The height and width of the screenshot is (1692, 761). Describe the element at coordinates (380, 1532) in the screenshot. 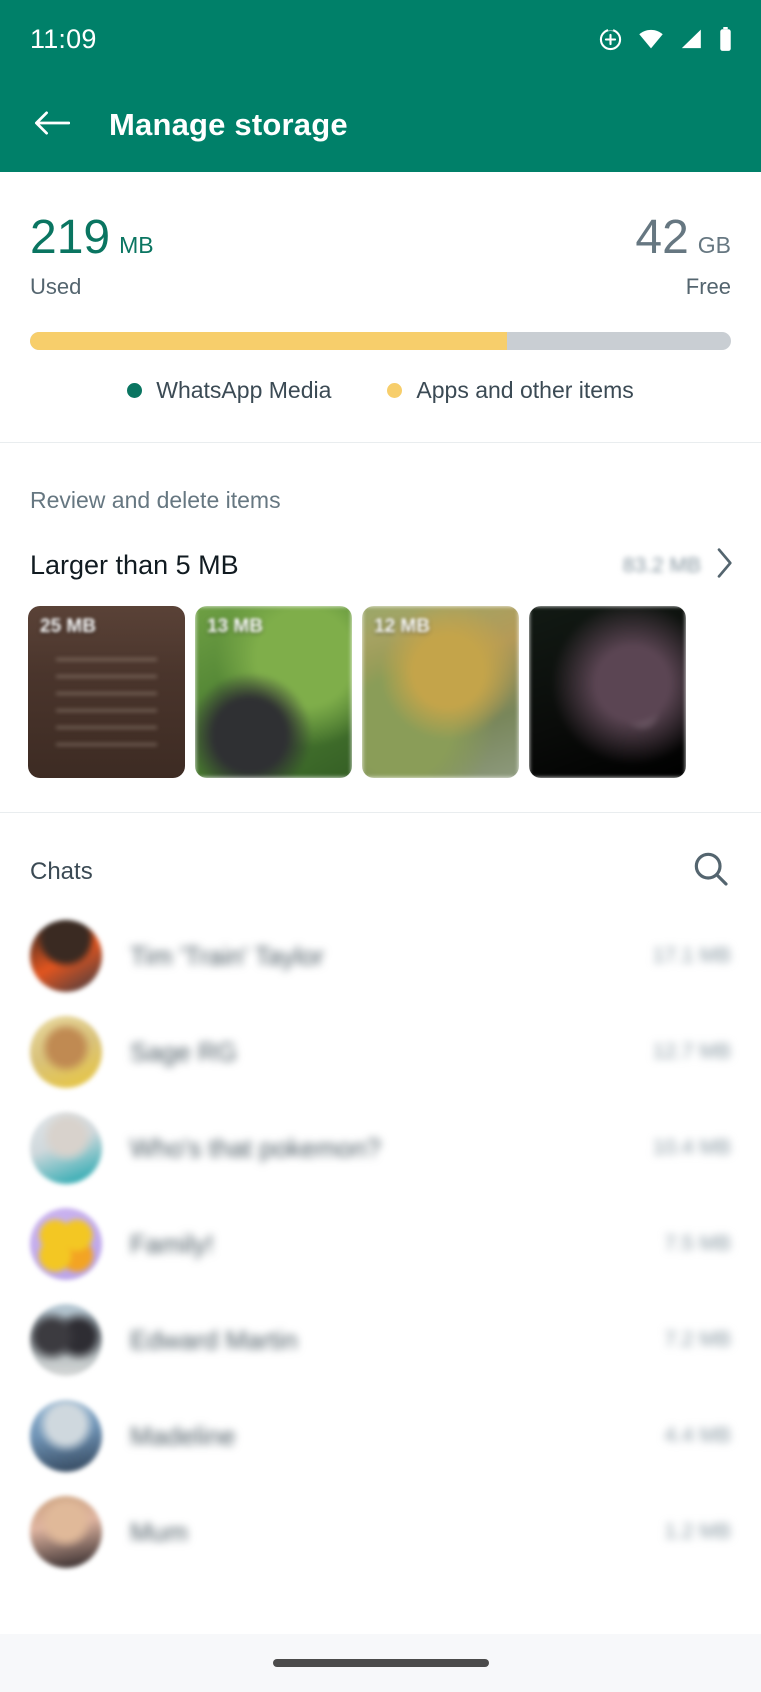

I see `chat-row: Mum 1.2 MB` at that location.